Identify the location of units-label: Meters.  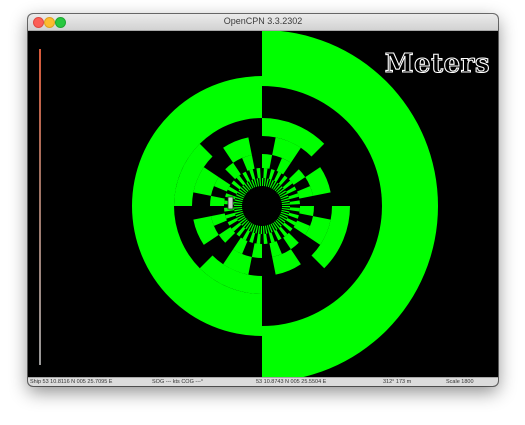
(437, 63).